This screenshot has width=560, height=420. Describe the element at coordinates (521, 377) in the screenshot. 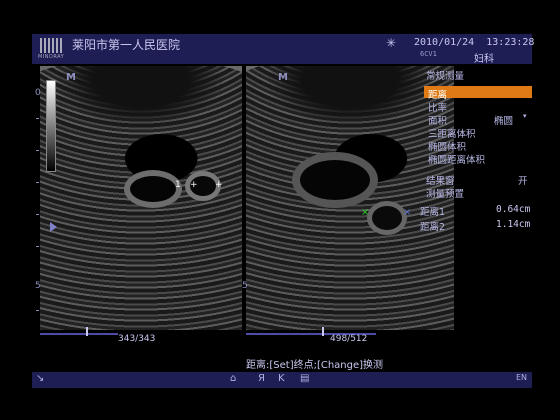

I see `language-indicator: EN` at that location.